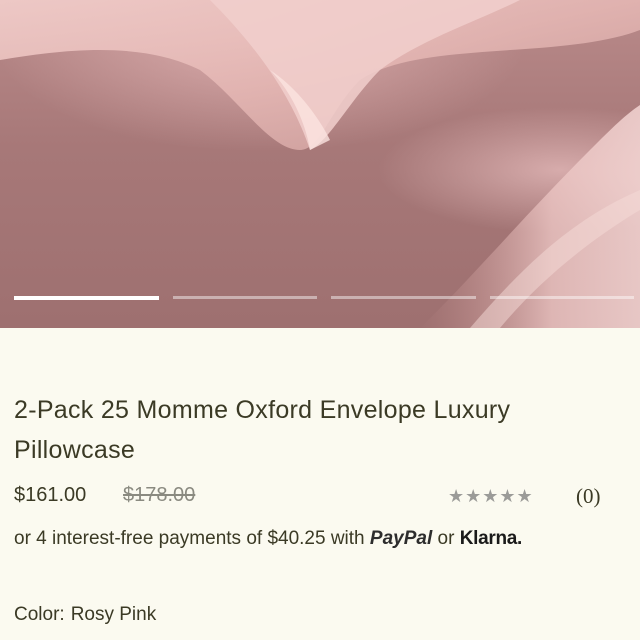 The width and height of the screenshot is (640, 640). Describe the element at coordinates (39, 614) in the screenshot. I see `color-label: Color:` at that location.